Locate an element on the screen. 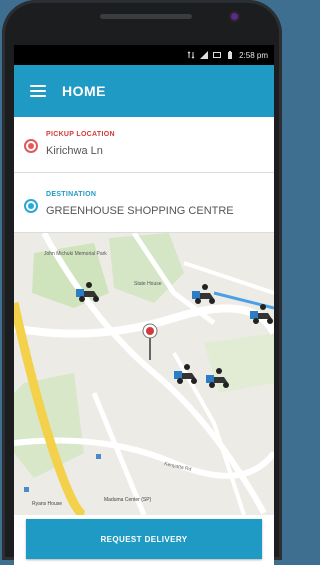  earpiece is located at coordinates (146, 16).